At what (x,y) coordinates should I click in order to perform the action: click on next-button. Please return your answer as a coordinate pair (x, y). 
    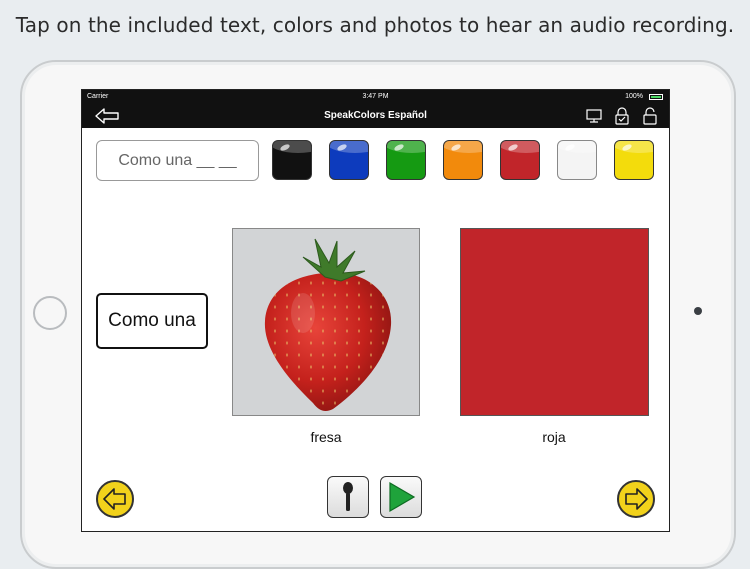
    Looking at the image, I should click on (636, 499).